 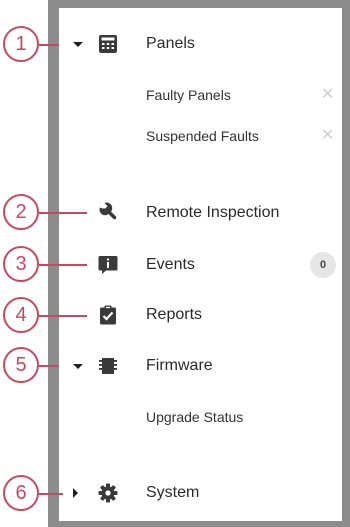 I want to click on nav-subitem-upgrade-status: Upgrade Status, so click(x=200, y=417).